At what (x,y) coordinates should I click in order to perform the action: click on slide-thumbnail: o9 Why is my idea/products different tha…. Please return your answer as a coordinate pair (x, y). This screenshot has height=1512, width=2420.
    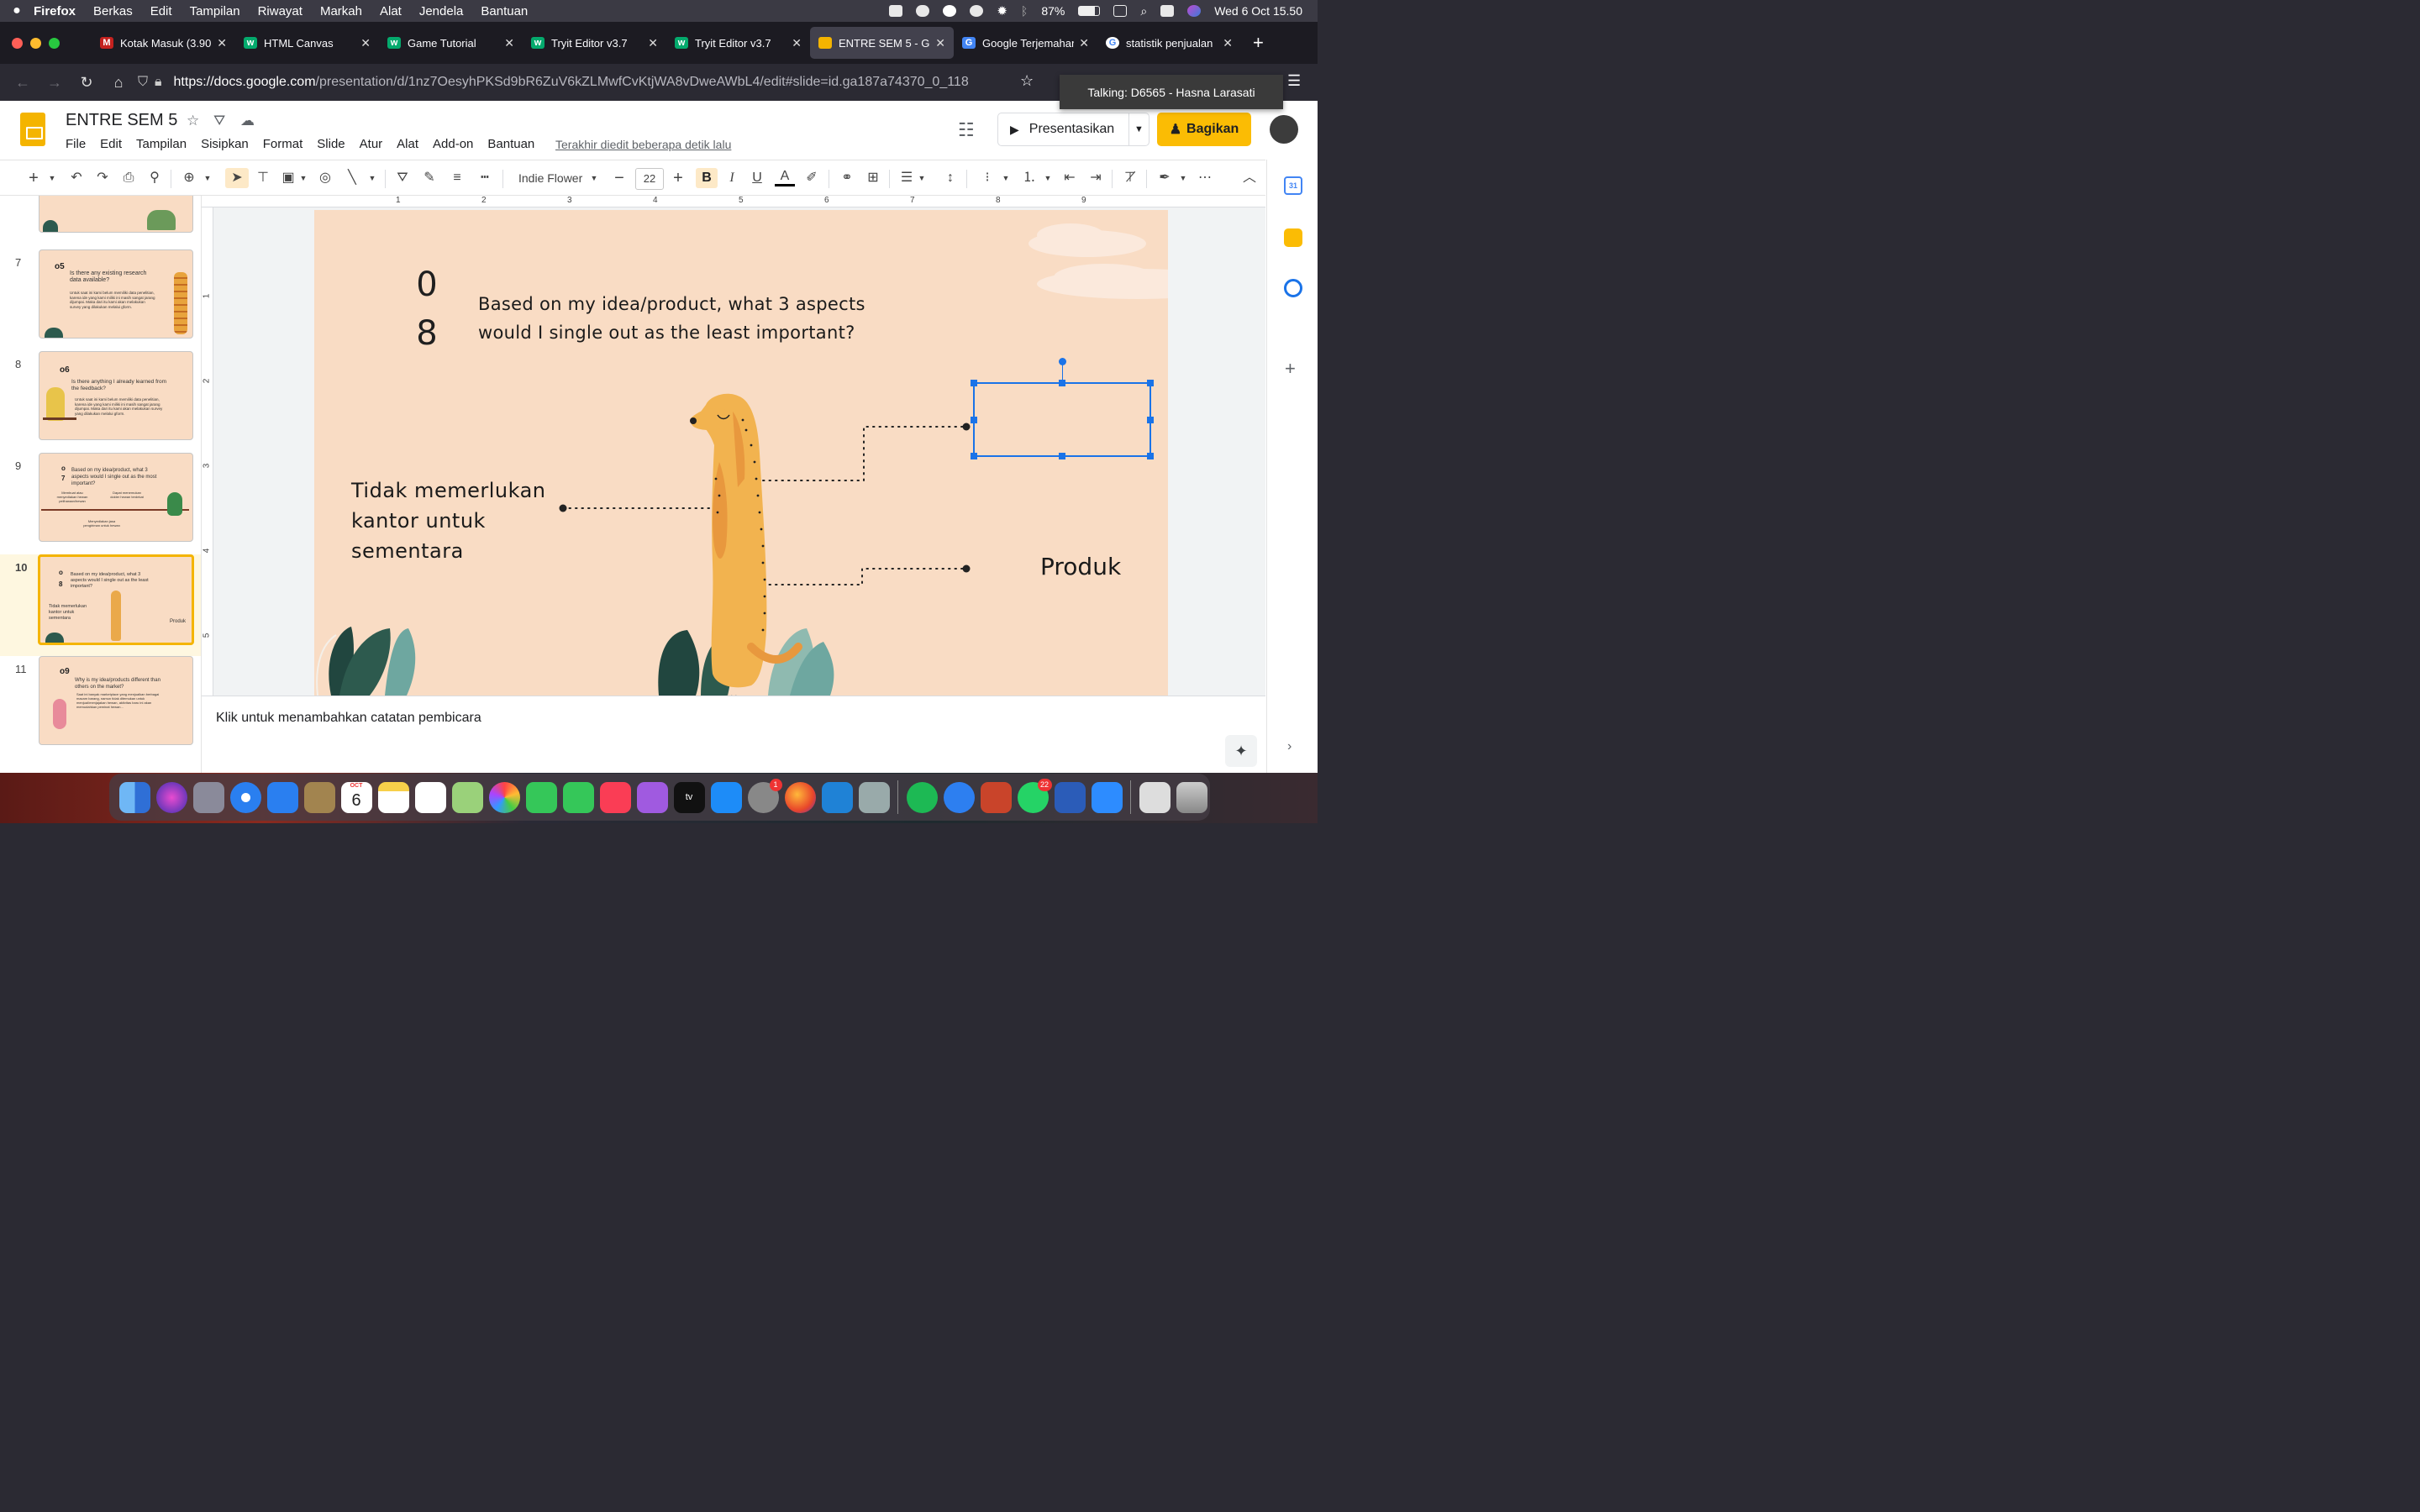
    Looking at the image, I should click on (116, 700).